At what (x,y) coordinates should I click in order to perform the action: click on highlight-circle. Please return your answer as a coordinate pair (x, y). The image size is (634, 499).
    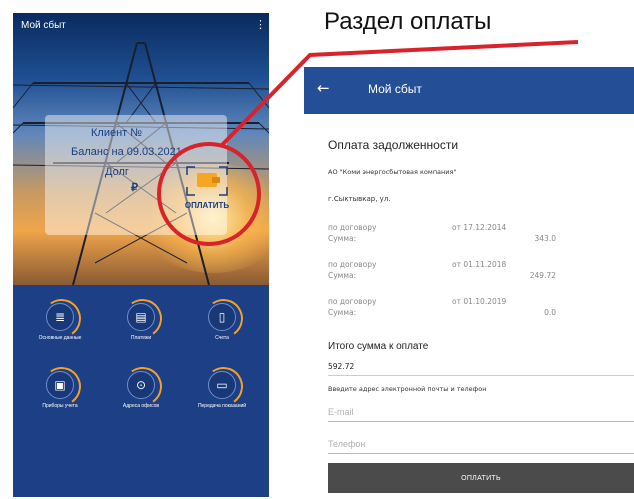
    Looking at the image, I should click on (209, 194).